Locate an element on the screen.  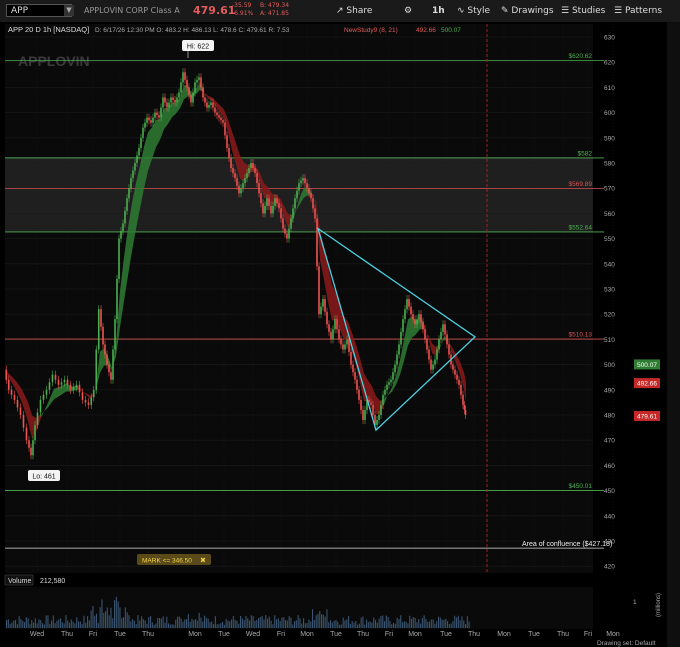
close-icon: ✖ is located at coordinates (203, 561).